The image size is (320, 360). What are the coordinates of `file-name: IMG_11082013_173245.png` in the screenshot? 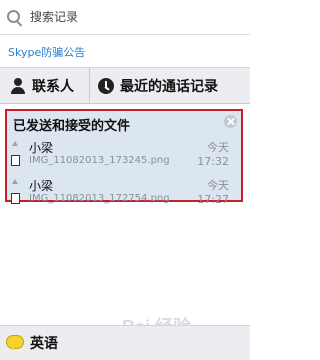 It's located at (99, 160).